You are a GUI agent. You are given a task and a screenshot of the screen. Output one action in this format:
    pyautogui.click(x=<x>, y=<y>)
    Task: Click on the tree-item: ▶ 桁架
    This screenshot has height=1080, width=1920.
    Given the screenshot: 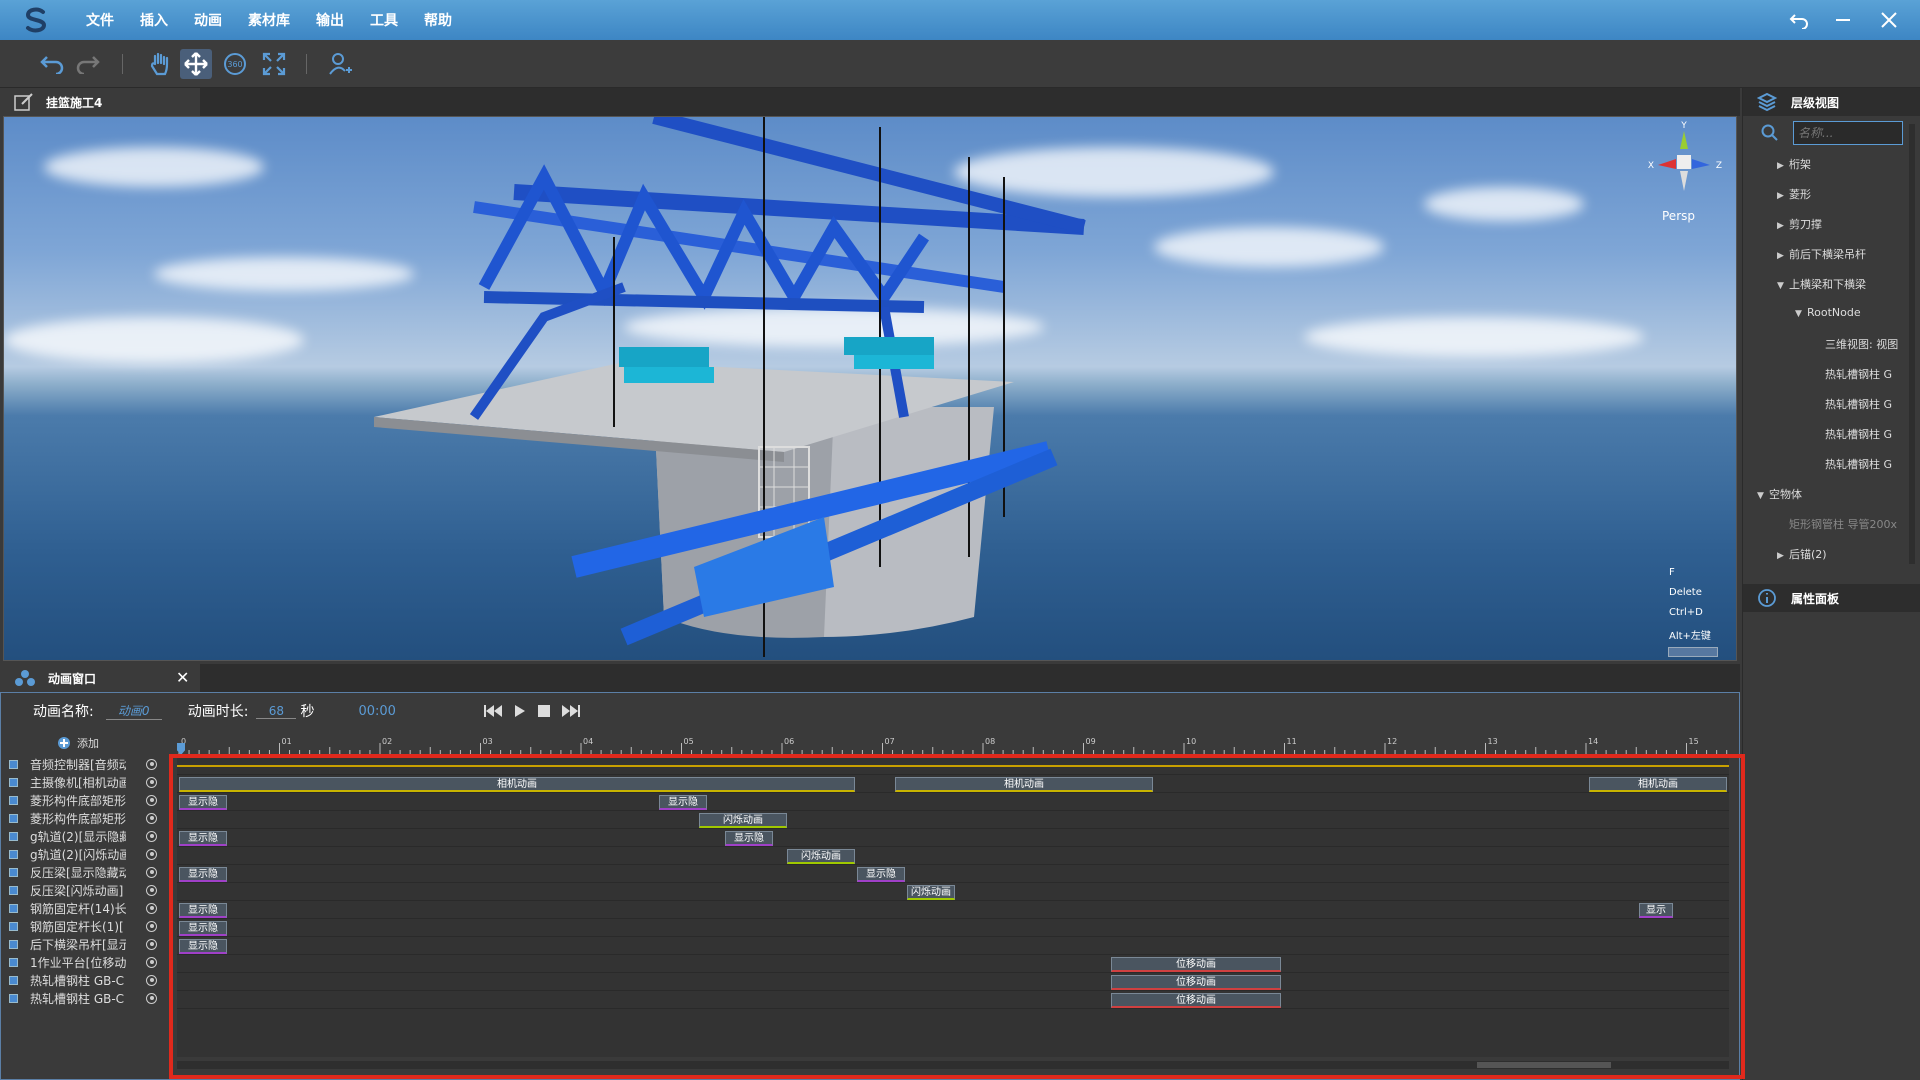 What is the action you would take?
    pyautogui.click(x=1848, y=164)
    